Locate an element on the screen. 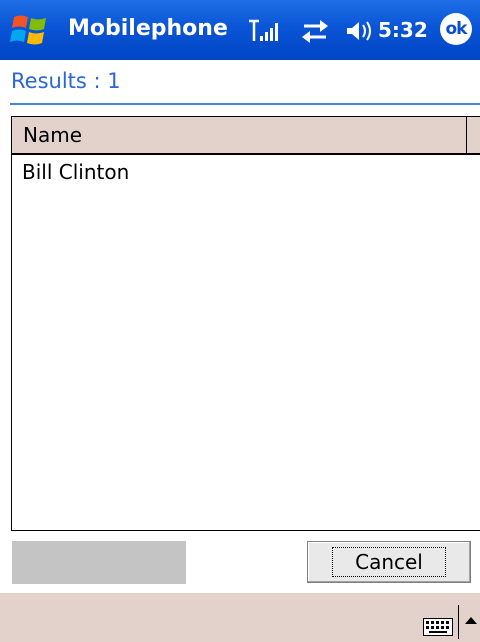  results-count: Results : 1 is located at coordinates (66, 81).